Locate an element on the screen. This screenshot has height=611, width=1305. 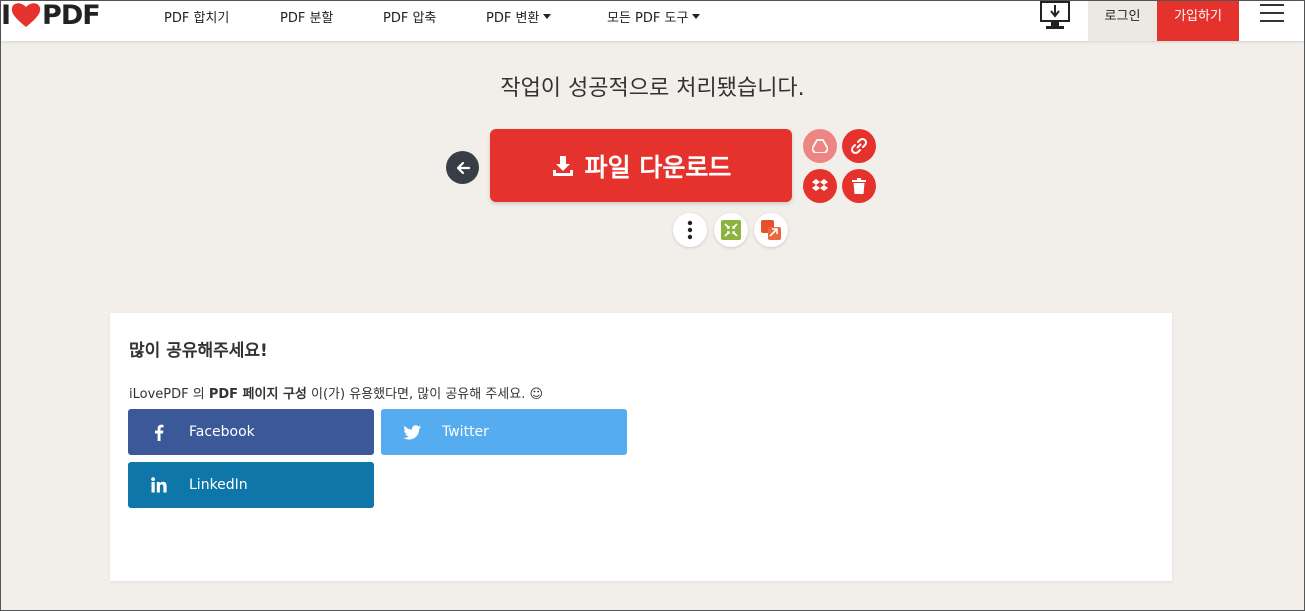
ilovepdf-logo: I PDF is located at coordinates (51, 16).